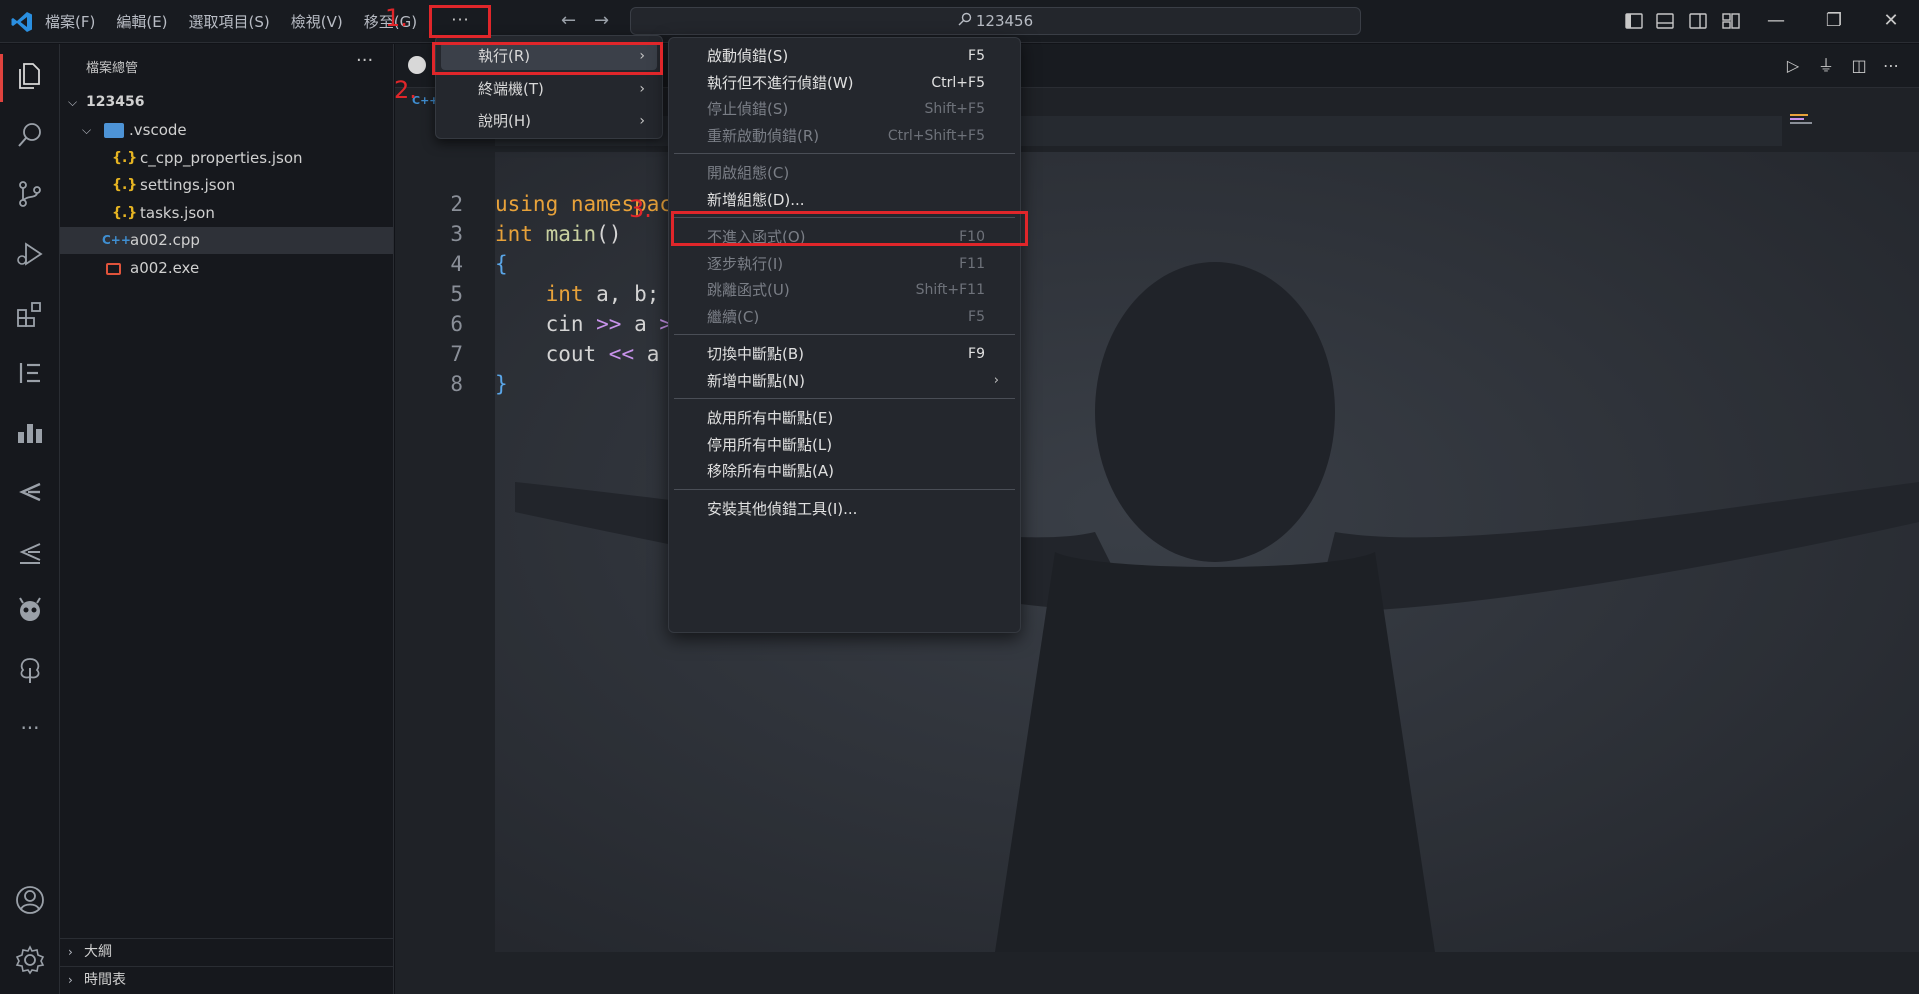 Image resolution: width=1919 pixels, height=994 pixels. What do you see at coordinates (1834, 21) in the screenshot?
I see `restore-icon: ❐` at bounding box center [1834, 21].